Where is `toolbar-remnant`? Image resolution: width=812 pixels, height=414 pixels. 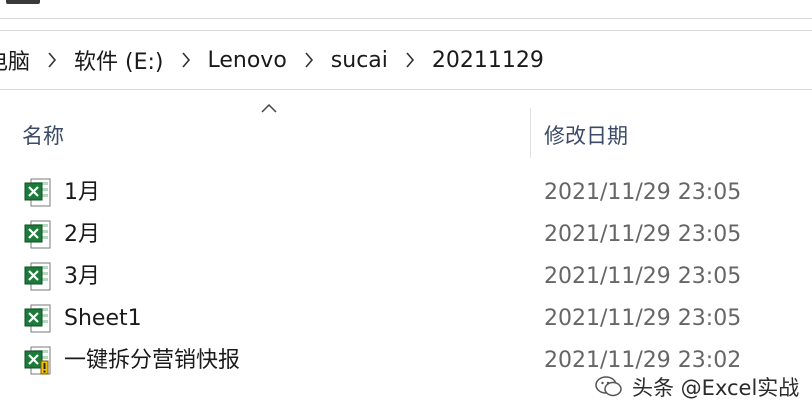
toolbar-remnant is located at coordinates (406, 9).